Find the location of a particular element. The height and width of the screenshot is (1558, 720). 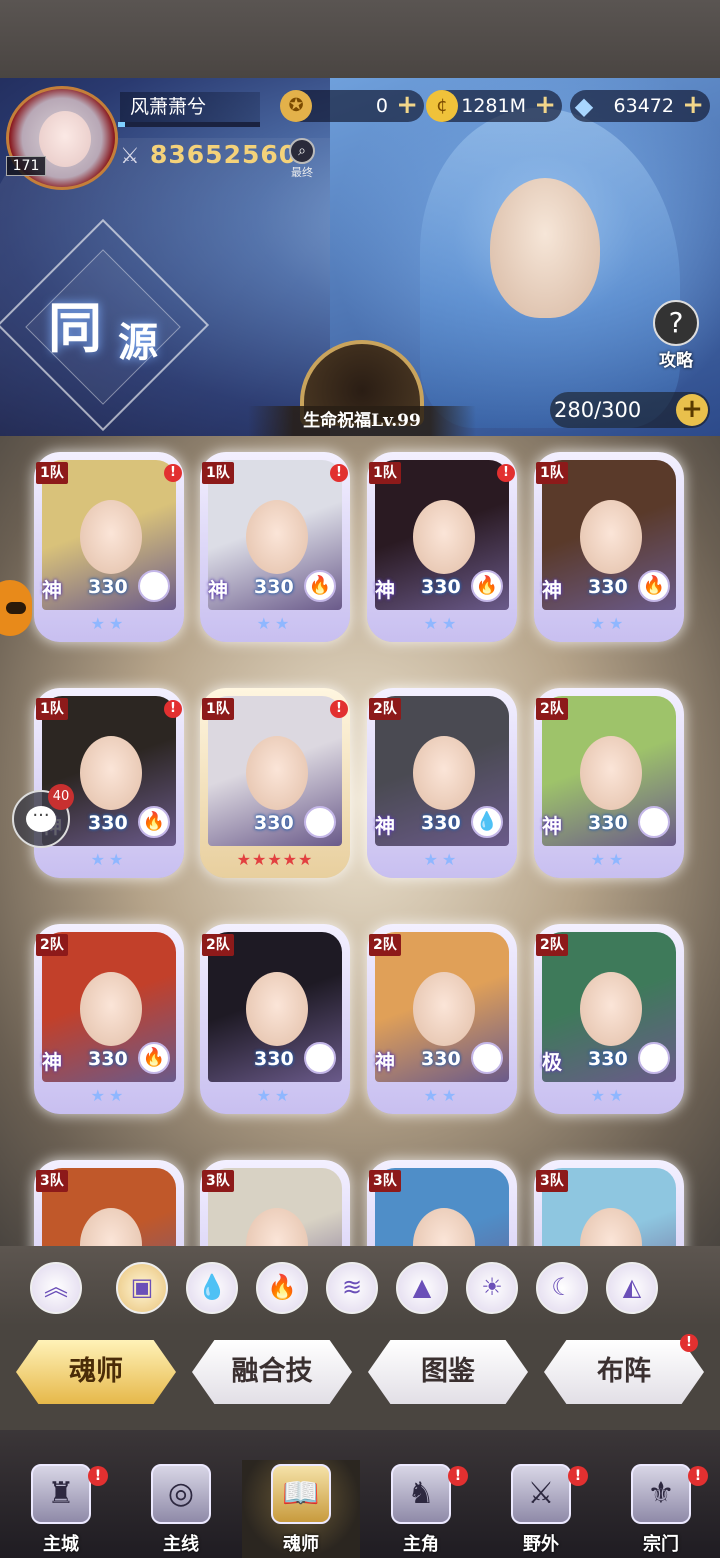

moon-filter-icon: ☾ is located at coordinates (562, 1288).